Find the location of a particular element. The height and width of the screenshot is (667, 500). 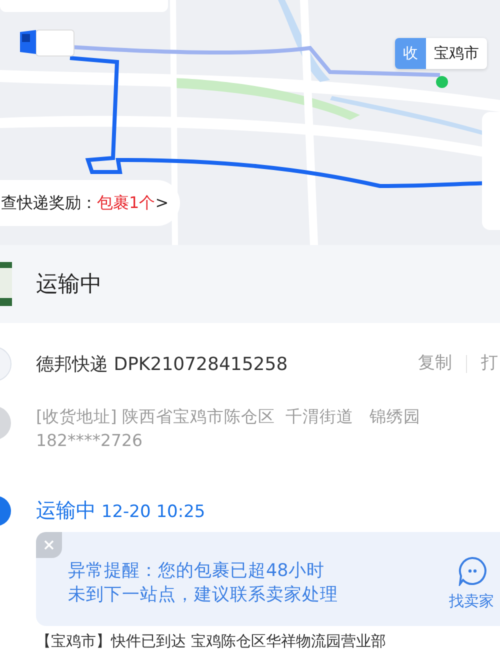

event-header: 运输中 12-20 10:25 is located at coordinates (121, 510).